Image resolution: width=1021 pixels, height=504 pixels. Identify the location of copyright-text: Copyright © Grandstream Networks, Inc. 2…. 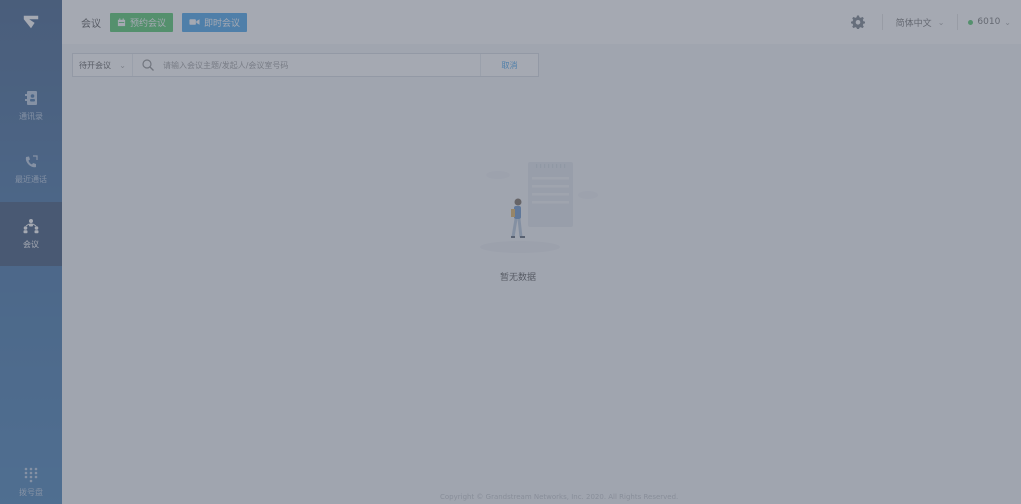
(559, 497).